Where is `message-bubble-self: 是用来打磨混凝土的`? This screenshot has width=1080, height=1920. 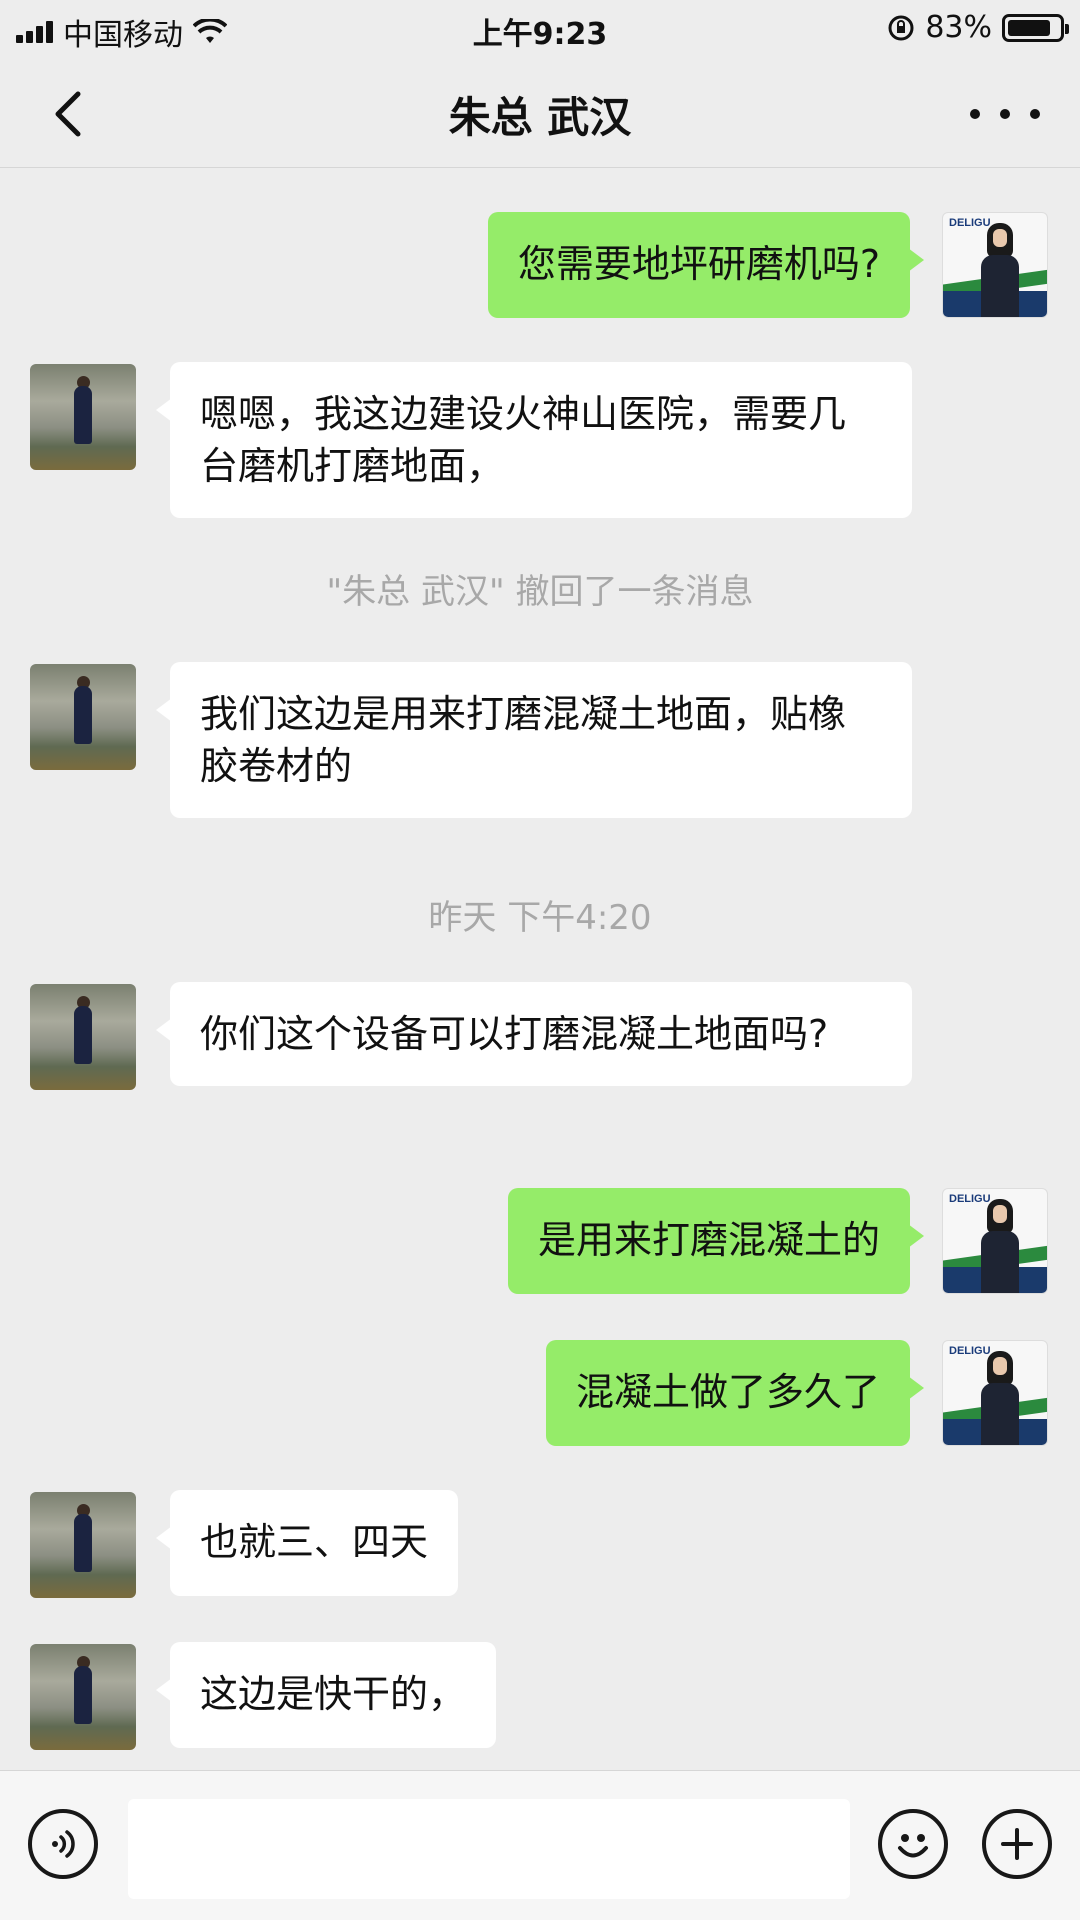
message-bubble-self: 是用来打磨混凝土的 is located at coordinates (716, 1241).